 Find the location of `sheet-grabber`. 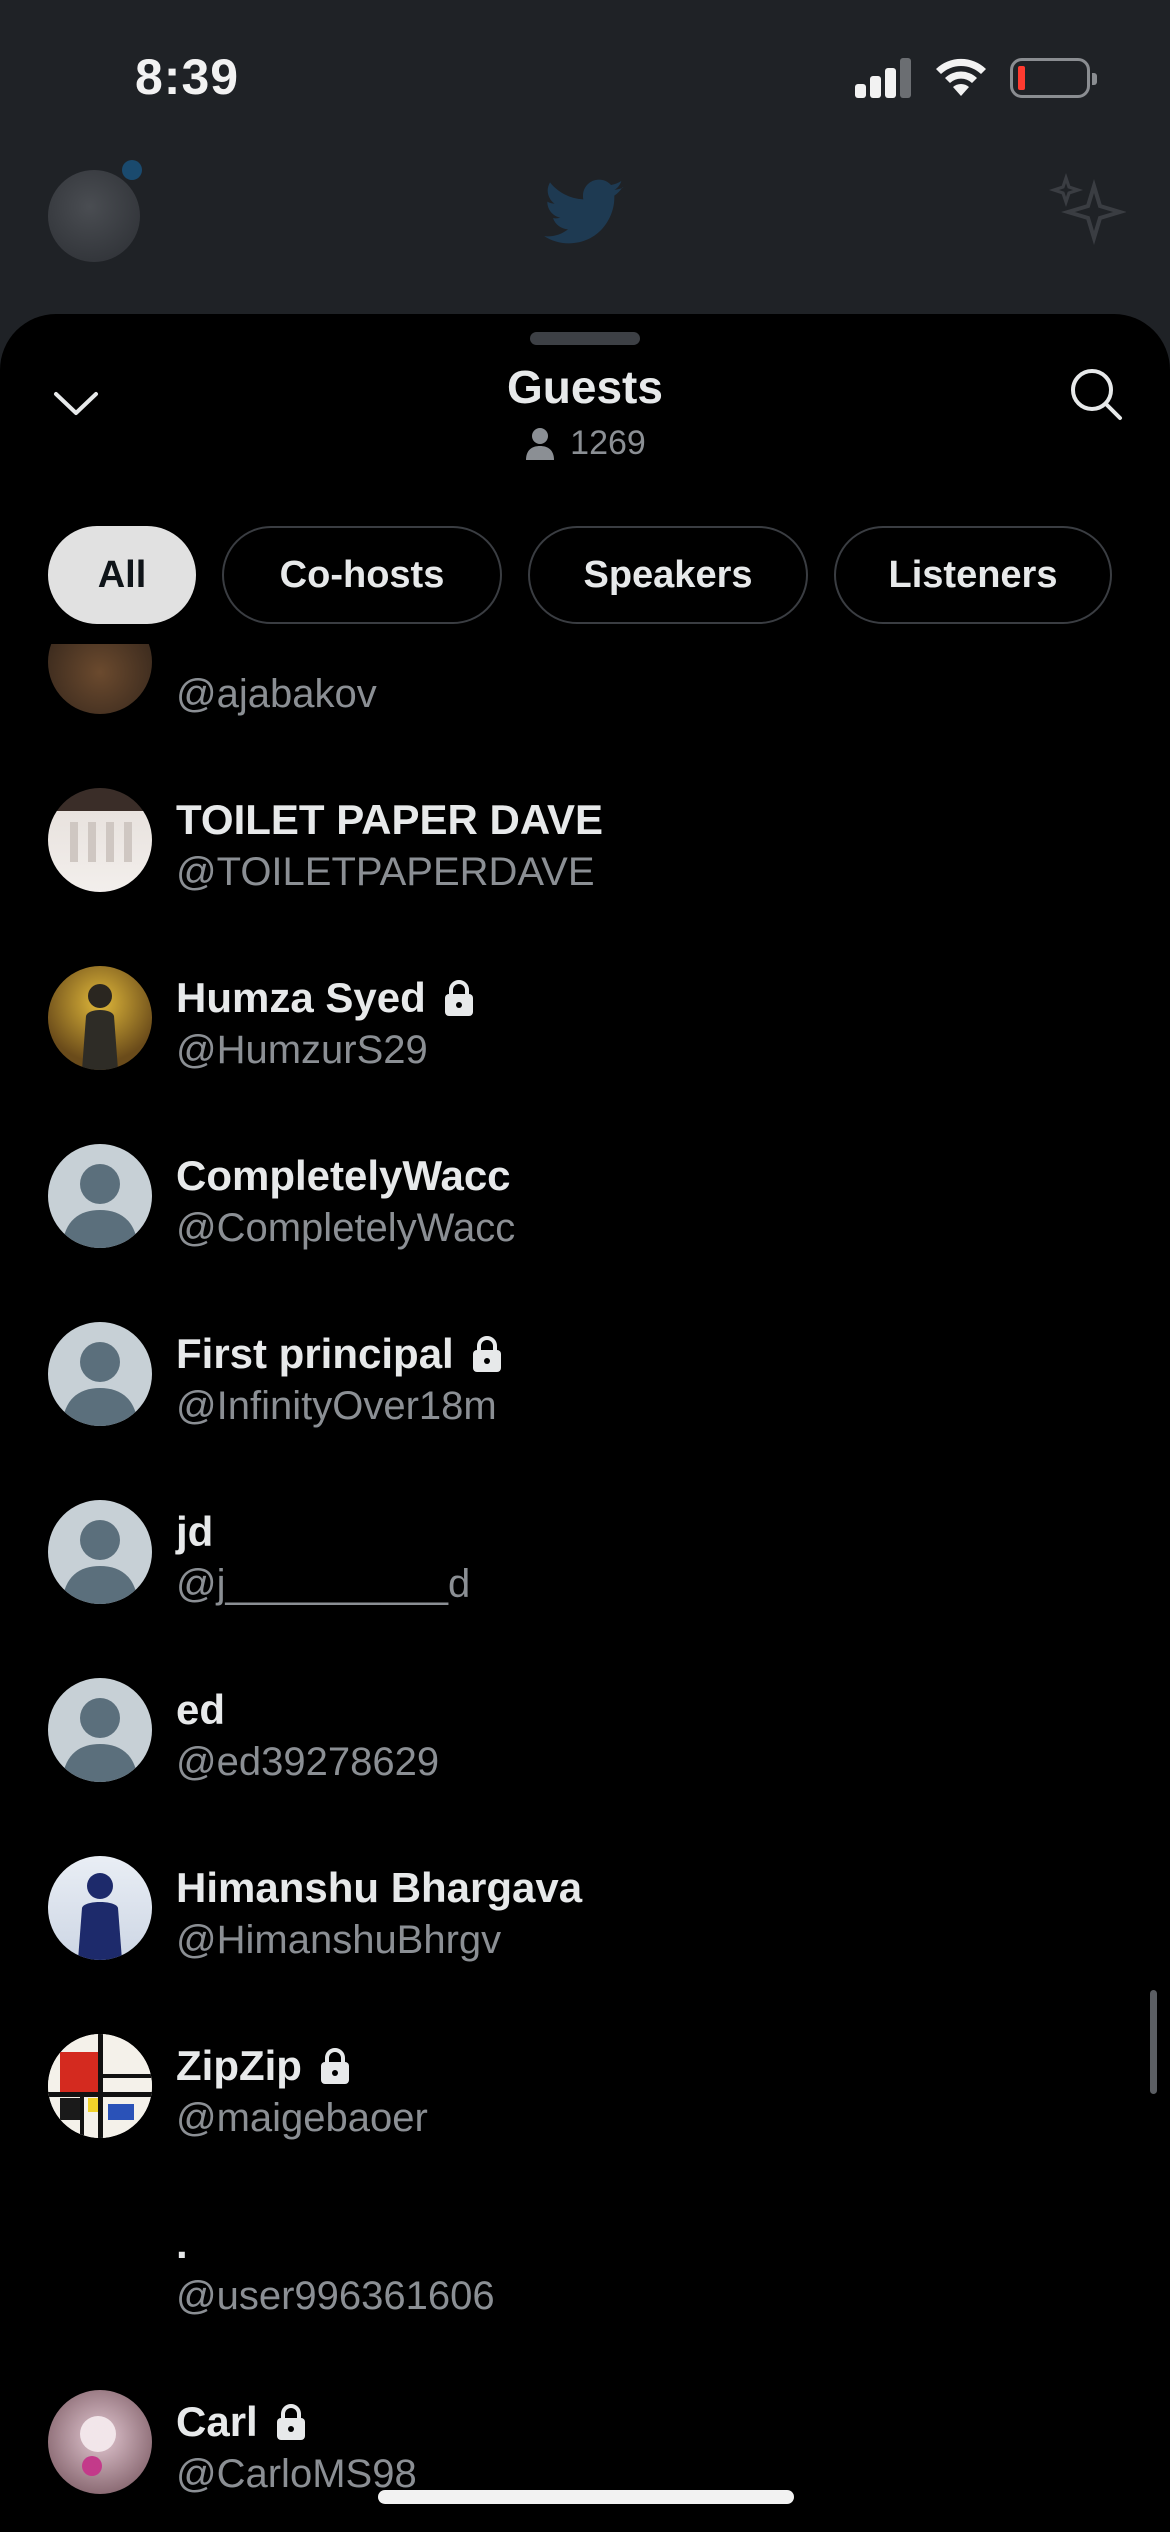

sheet-grabber is located at coordinates (585, 338).